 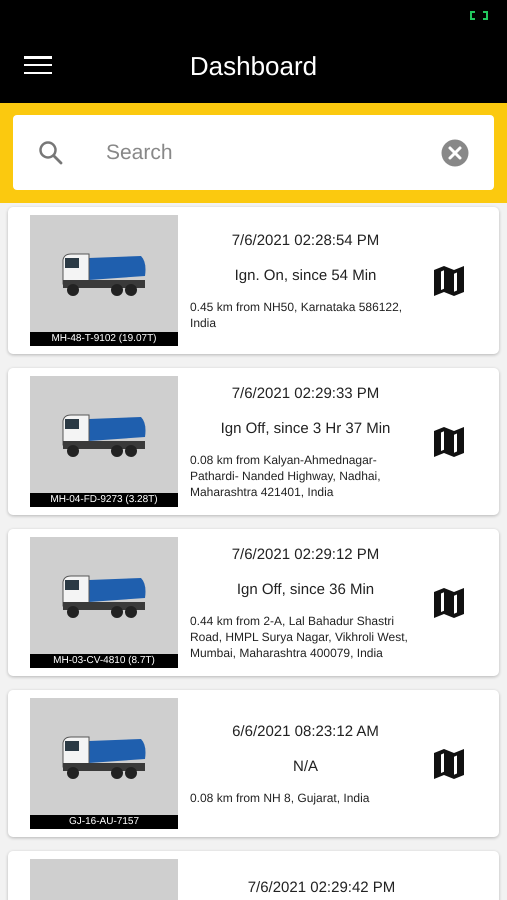 I want to click on screen-title: Dashboard, so click(x=254, y=66).